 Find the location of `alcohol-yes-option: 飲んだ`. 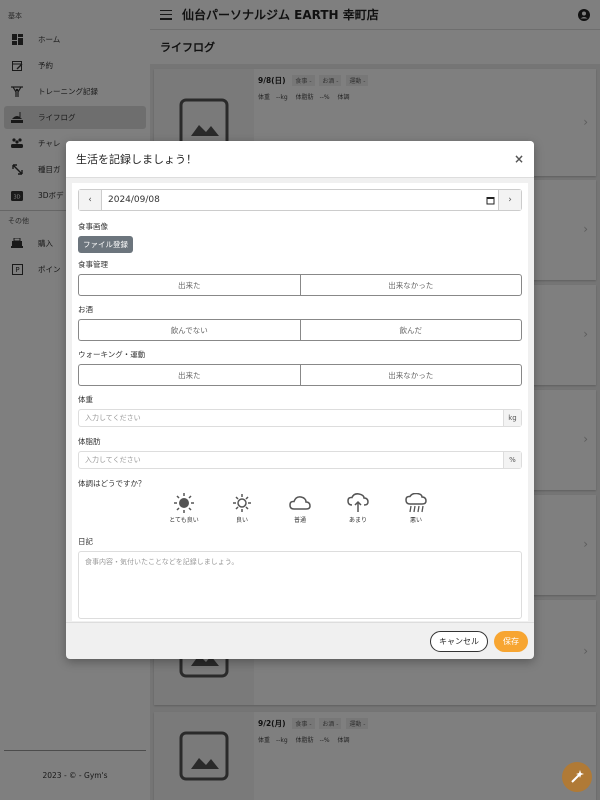

alcohol-yes-option: 飲んだ is located at coordinates (410, 330).